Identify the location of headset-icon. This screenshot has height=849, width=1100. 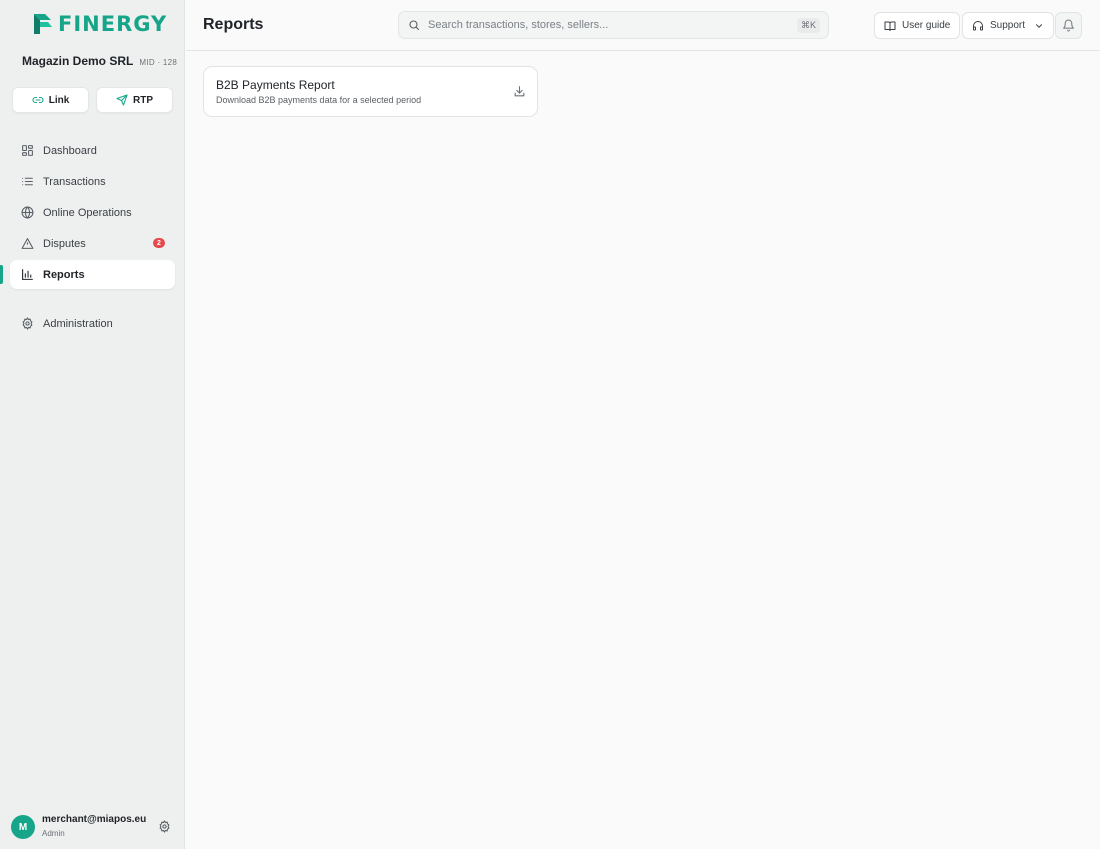
(978, 25).